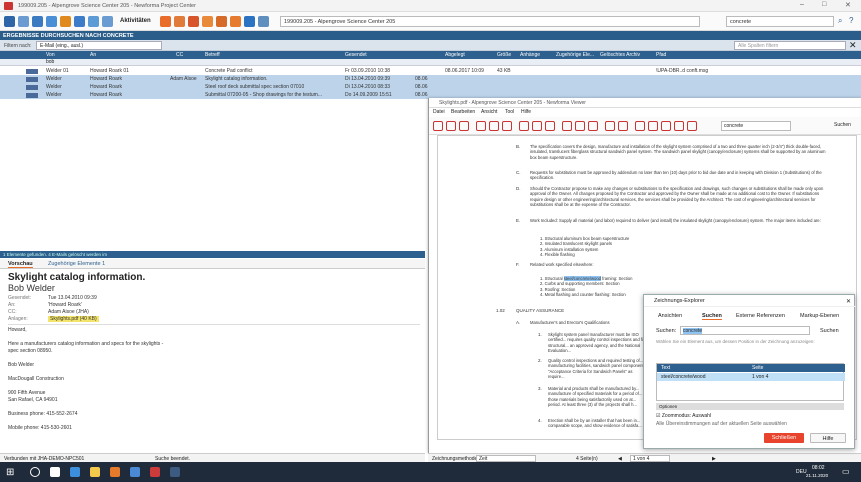 The height and width of the screenshot is (482, 861). Describe the element at coordinates (51, 21) in the screenshot. I see `home-icon` at that location.